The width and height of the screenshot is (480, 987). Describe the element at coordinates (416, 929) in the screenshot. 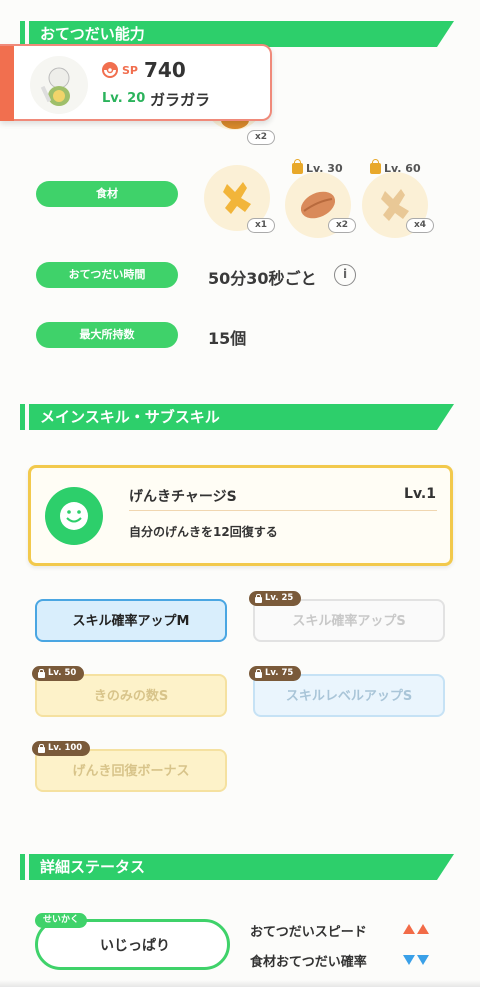

I see `up-arrows-icon` at that location.